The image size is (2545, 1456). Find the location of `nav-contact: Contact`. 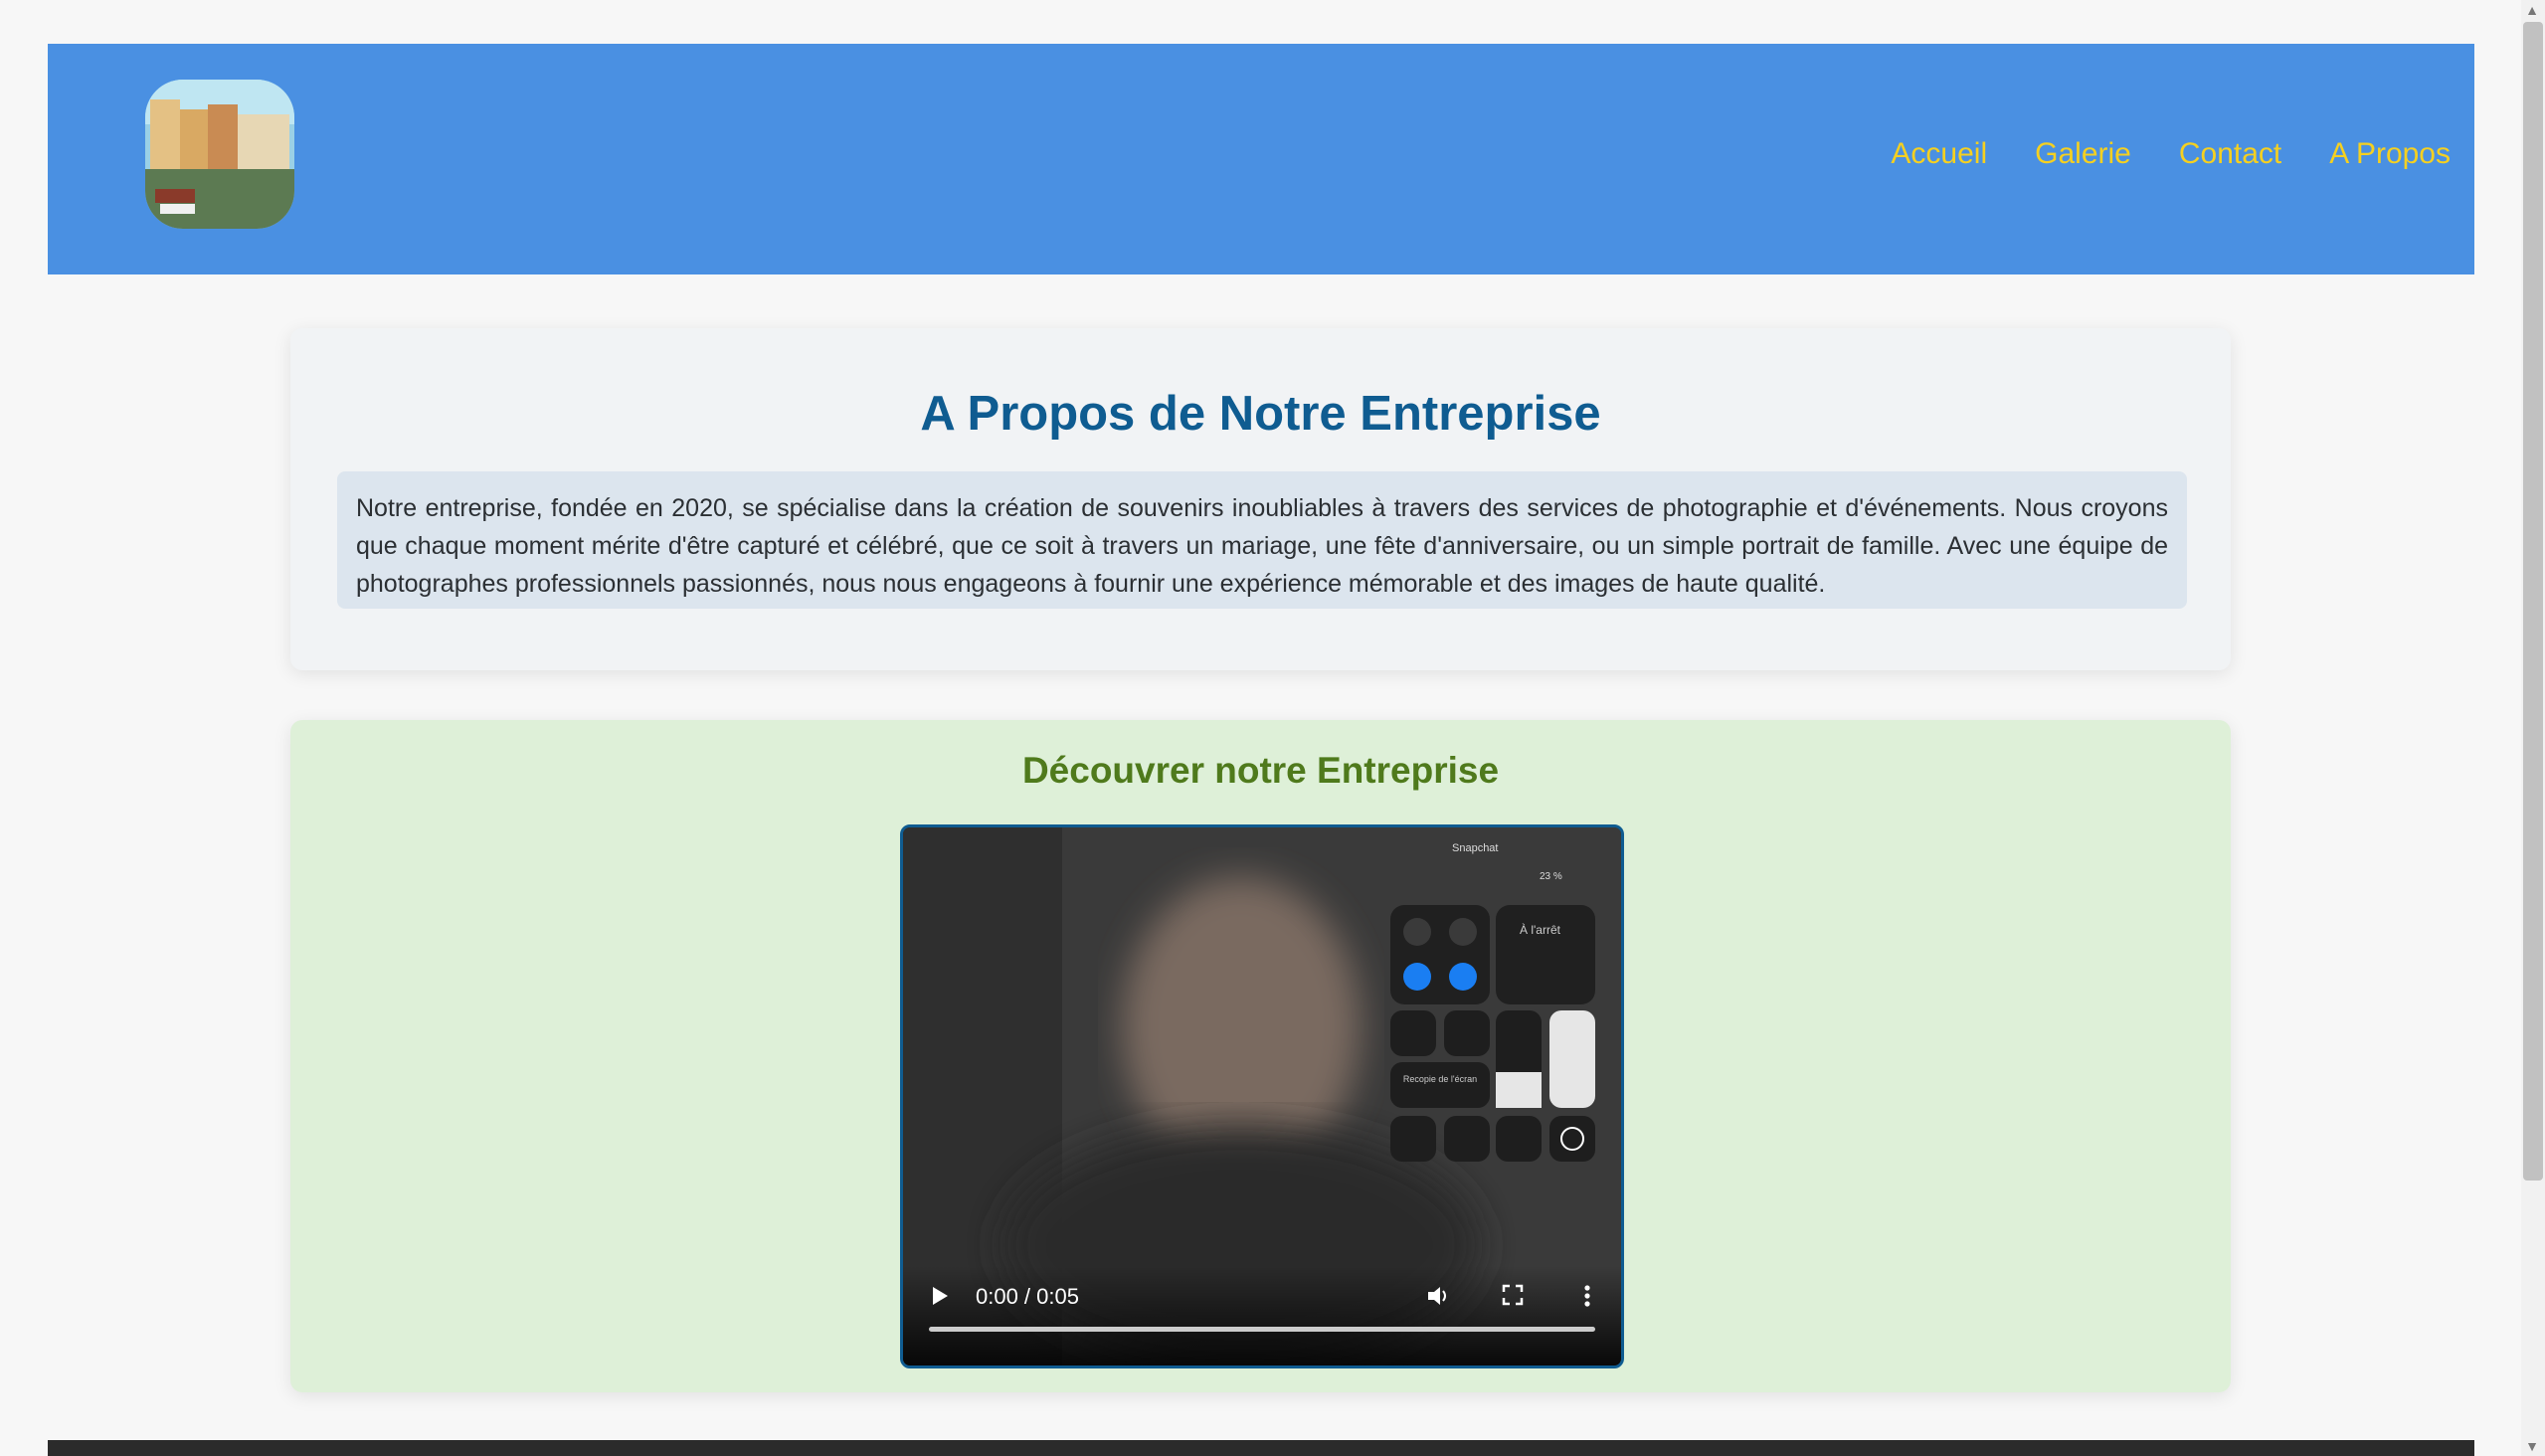

nav-contact: Contact is located at coordinates (2230, 154).